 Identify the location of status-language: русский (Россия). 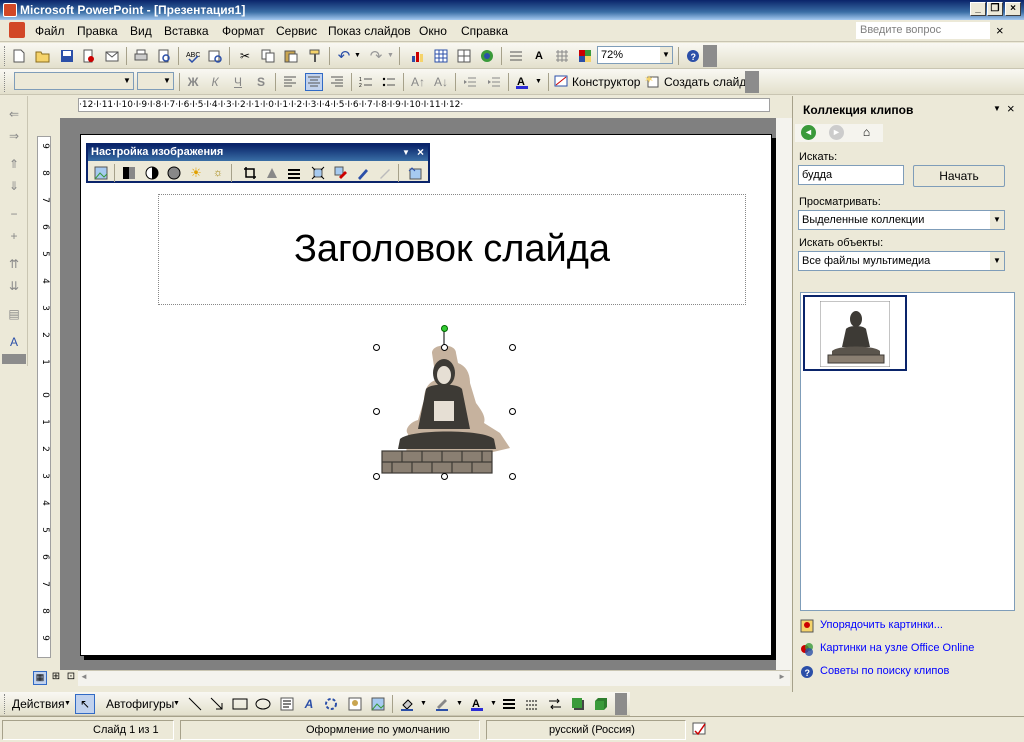
(586, 730).